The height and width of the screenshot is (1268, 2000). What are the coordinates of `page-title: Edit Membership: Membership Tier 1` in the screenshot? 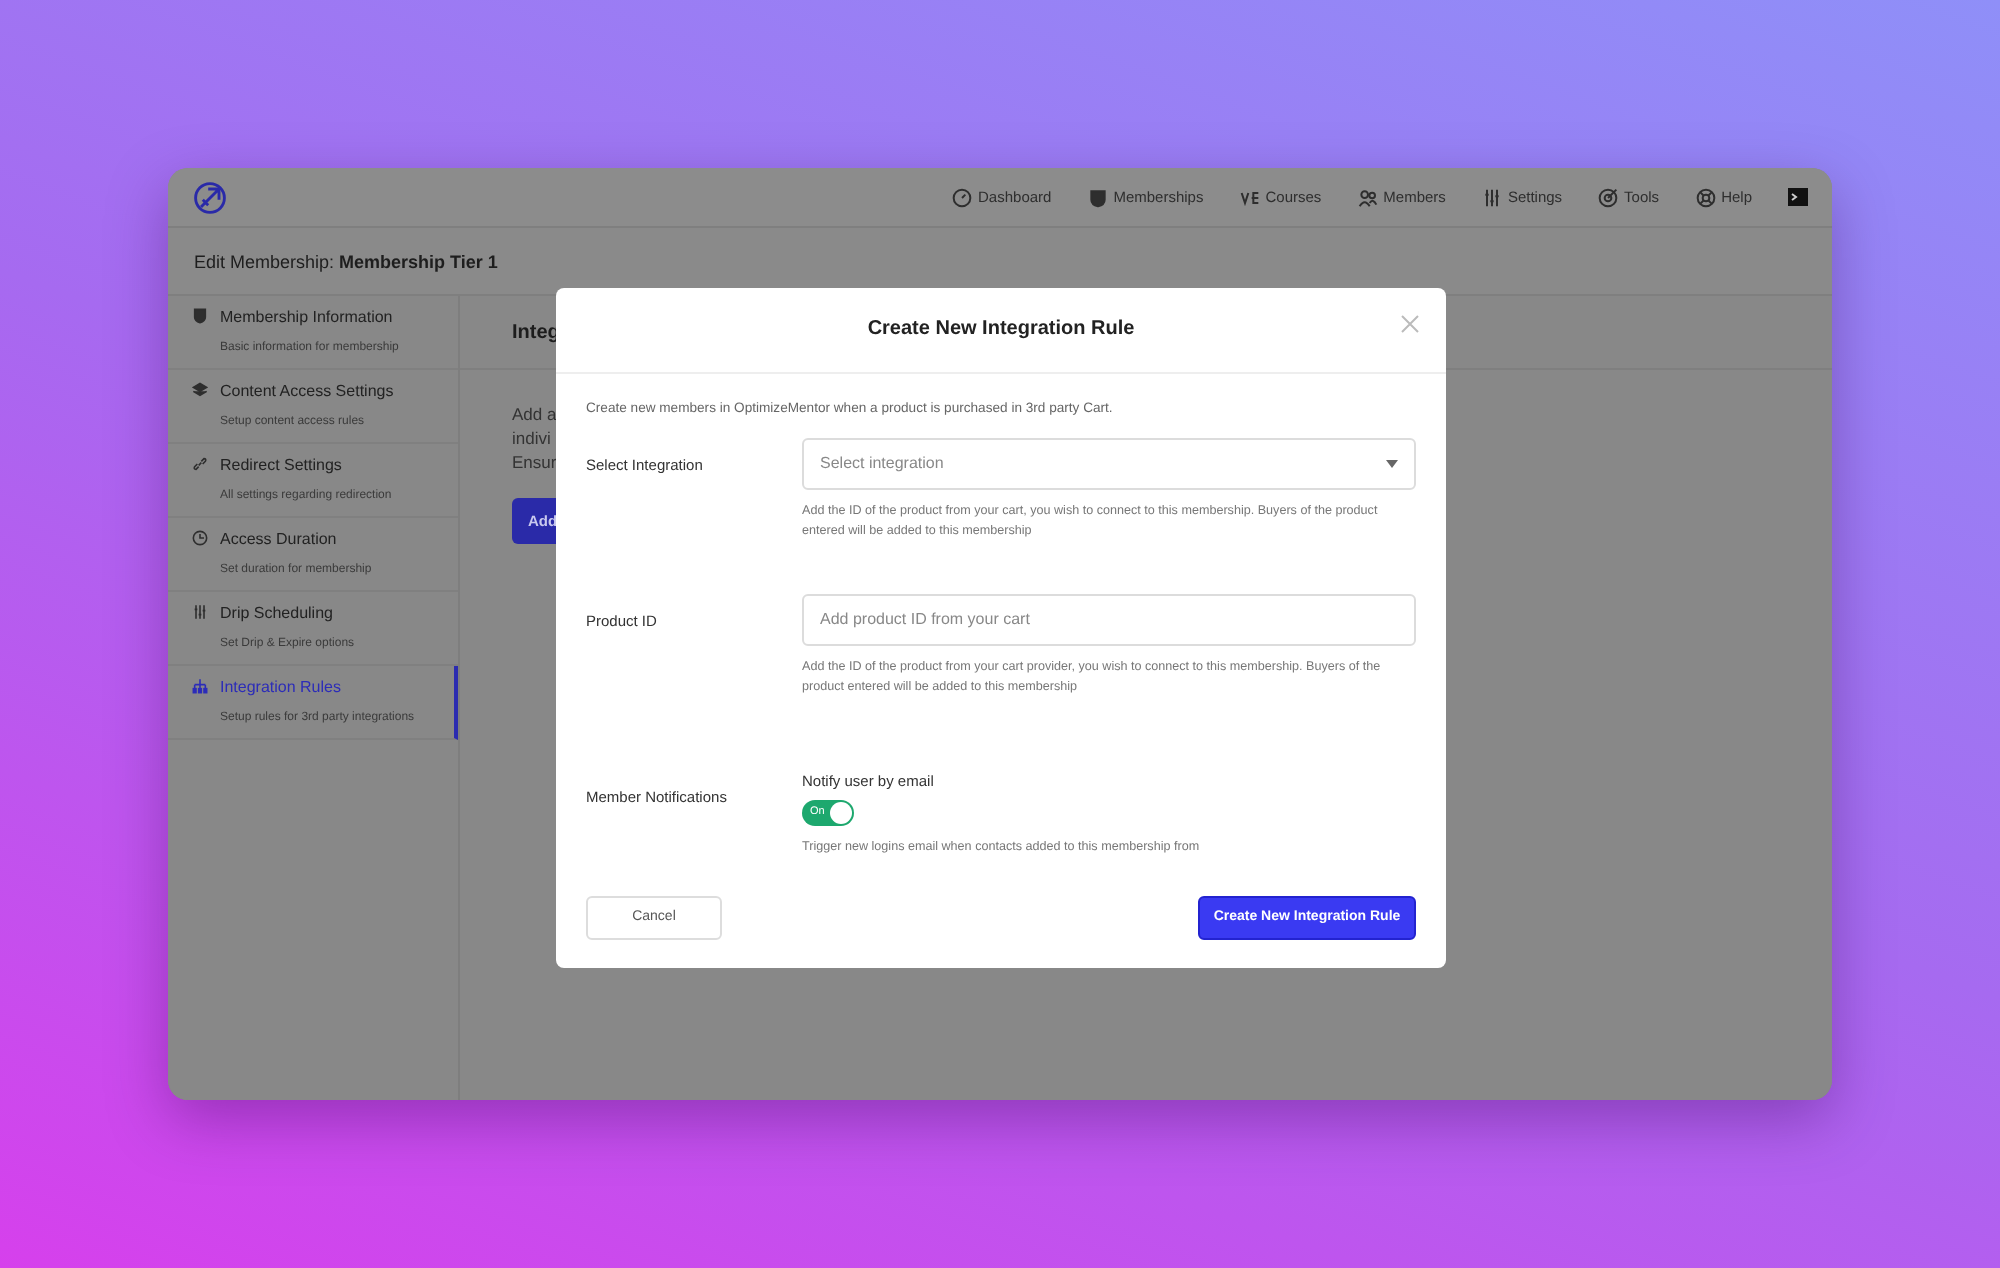 It's located at (1000, 262).